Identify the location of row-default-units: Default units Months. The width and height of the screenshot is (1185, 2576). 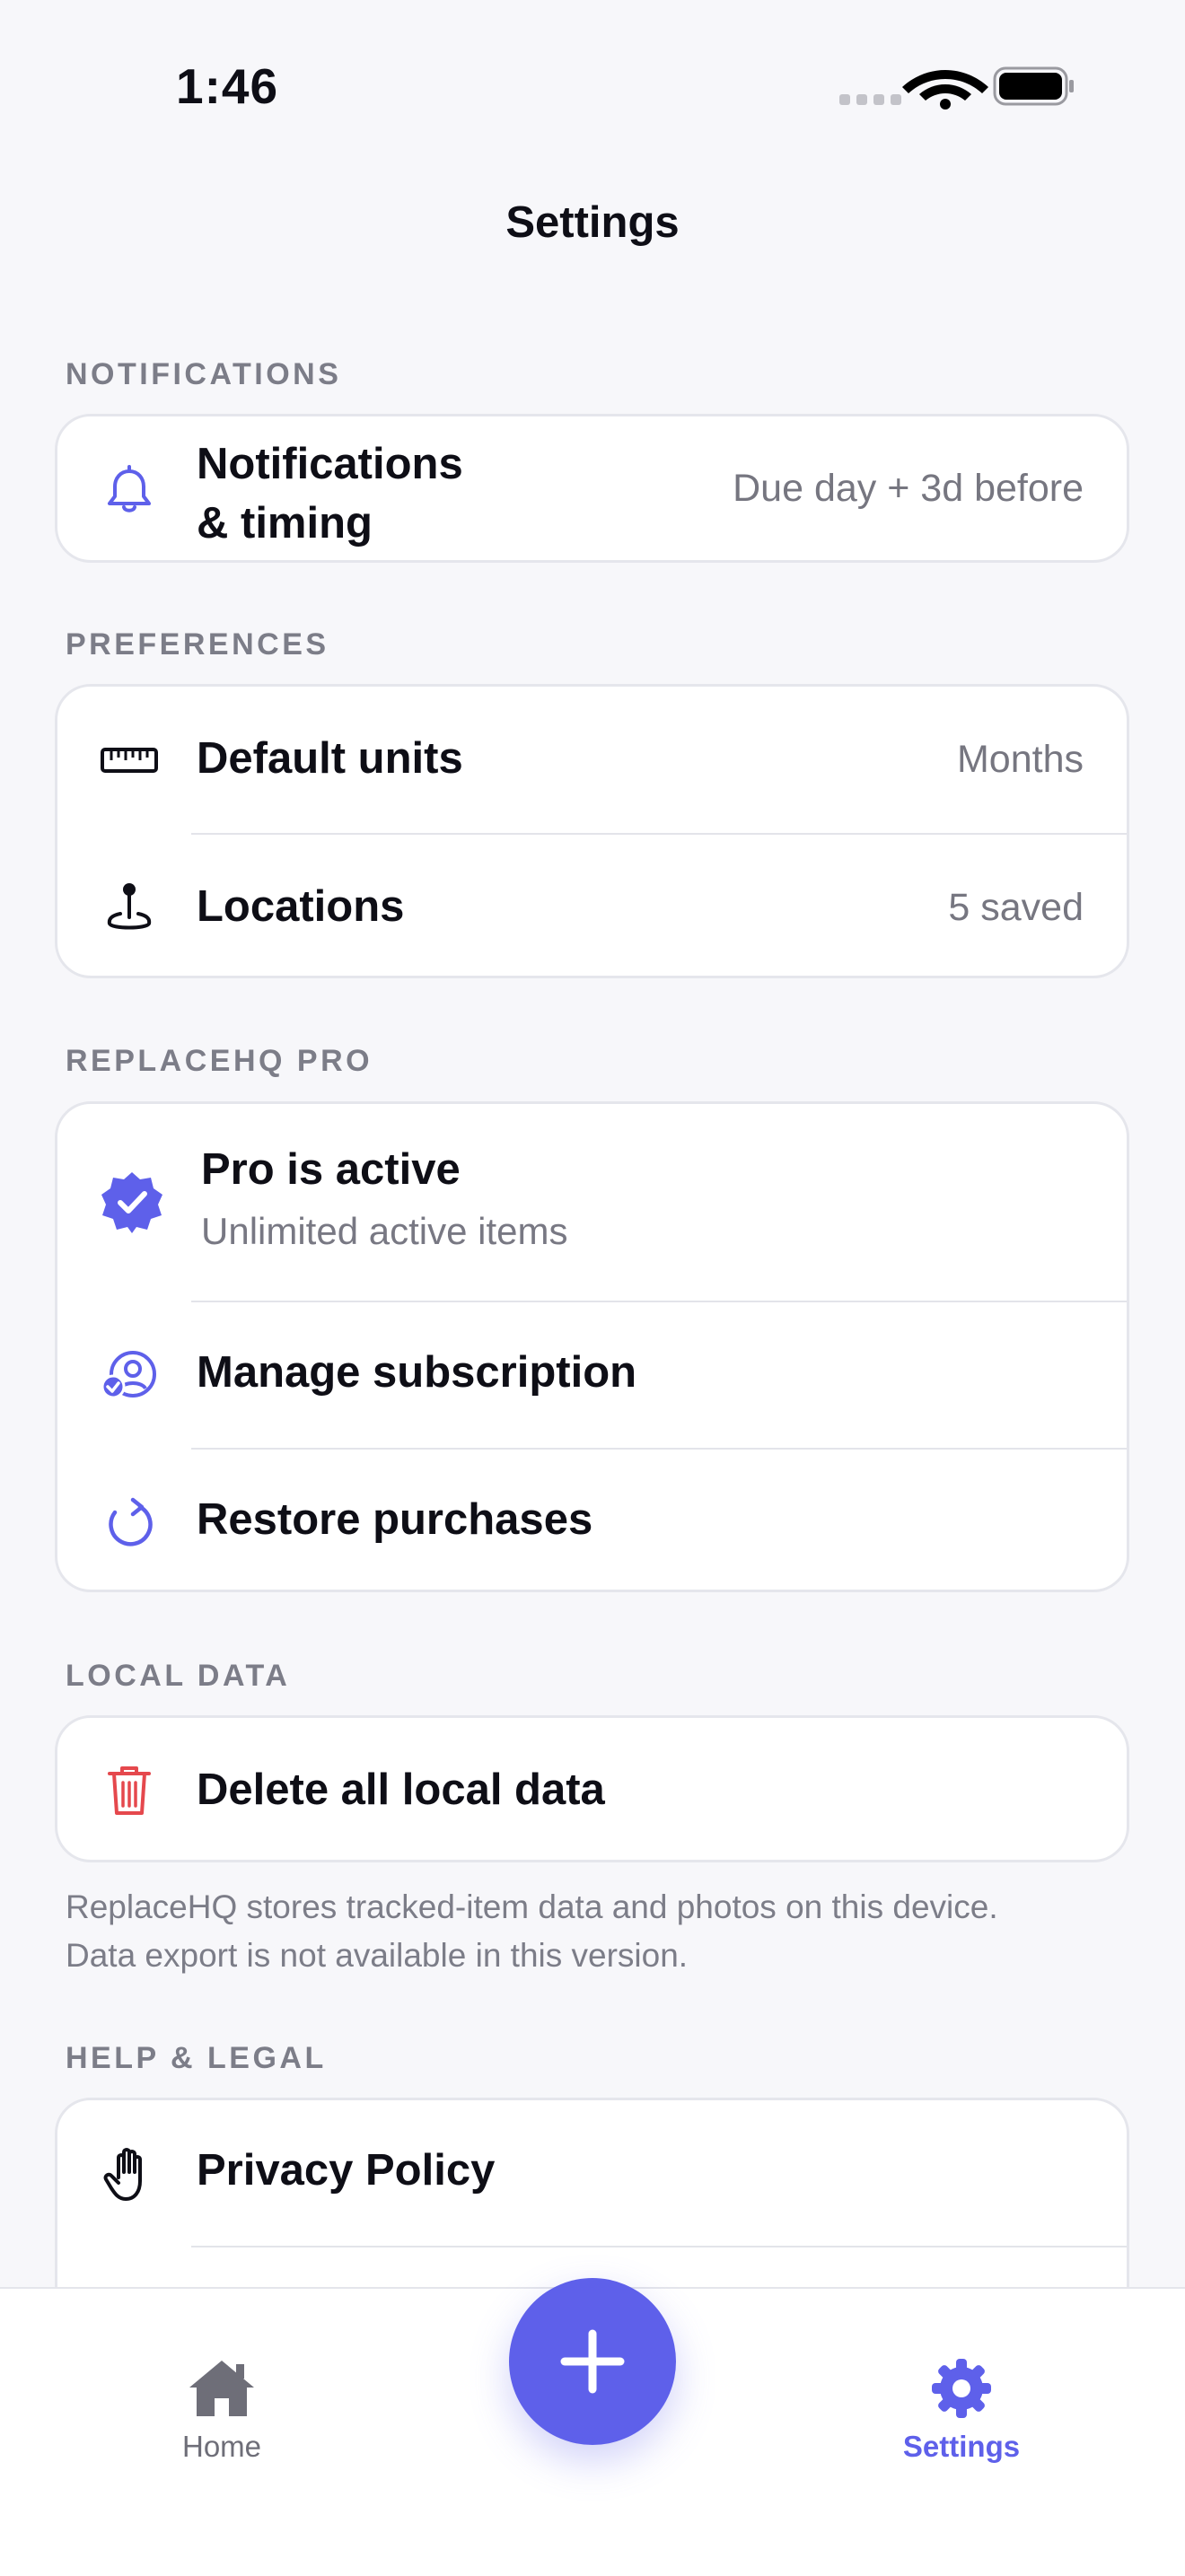
(592, 760).